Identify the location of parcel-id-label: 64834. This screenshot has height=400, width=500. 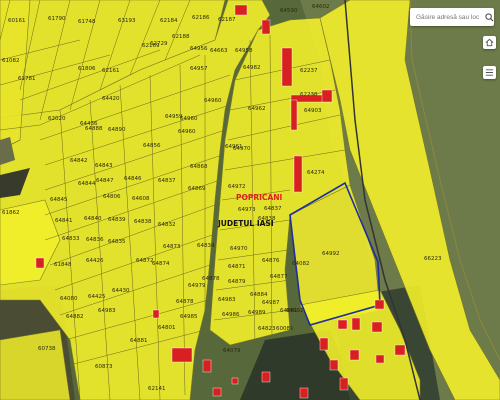
(206, 246).